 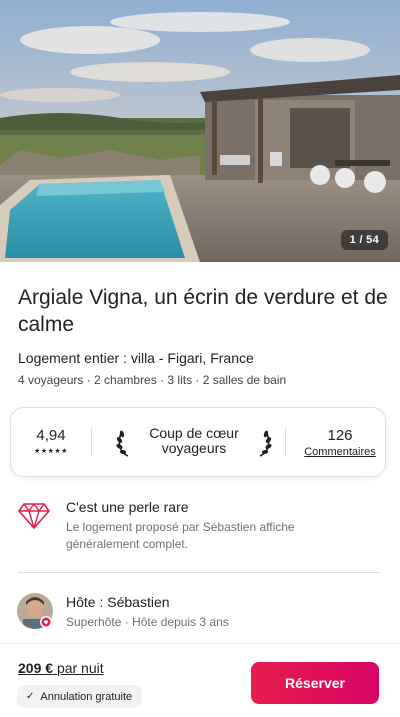 What do you see at coordinates (36, 668) in the screenshot?
I see `price-amount: 209 €` at bounding box center [36, 668].